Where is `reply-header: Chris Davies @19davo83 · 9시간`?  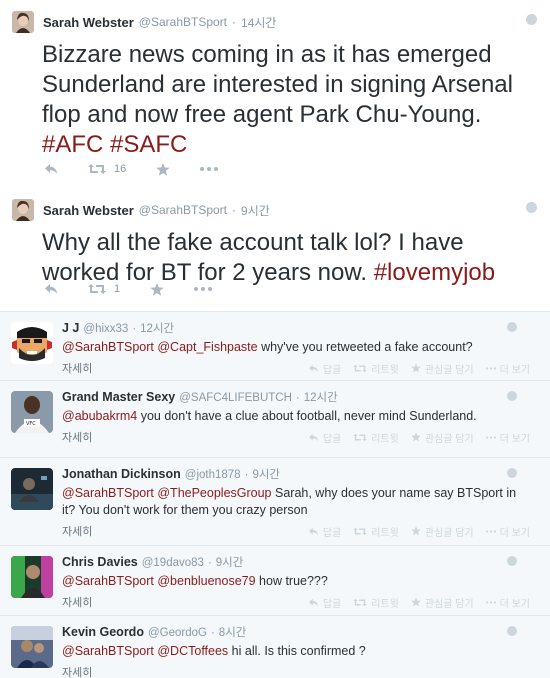
reply-header: Chris Davies @19davo83 · 9시간 is located at coordinates (306, 562).